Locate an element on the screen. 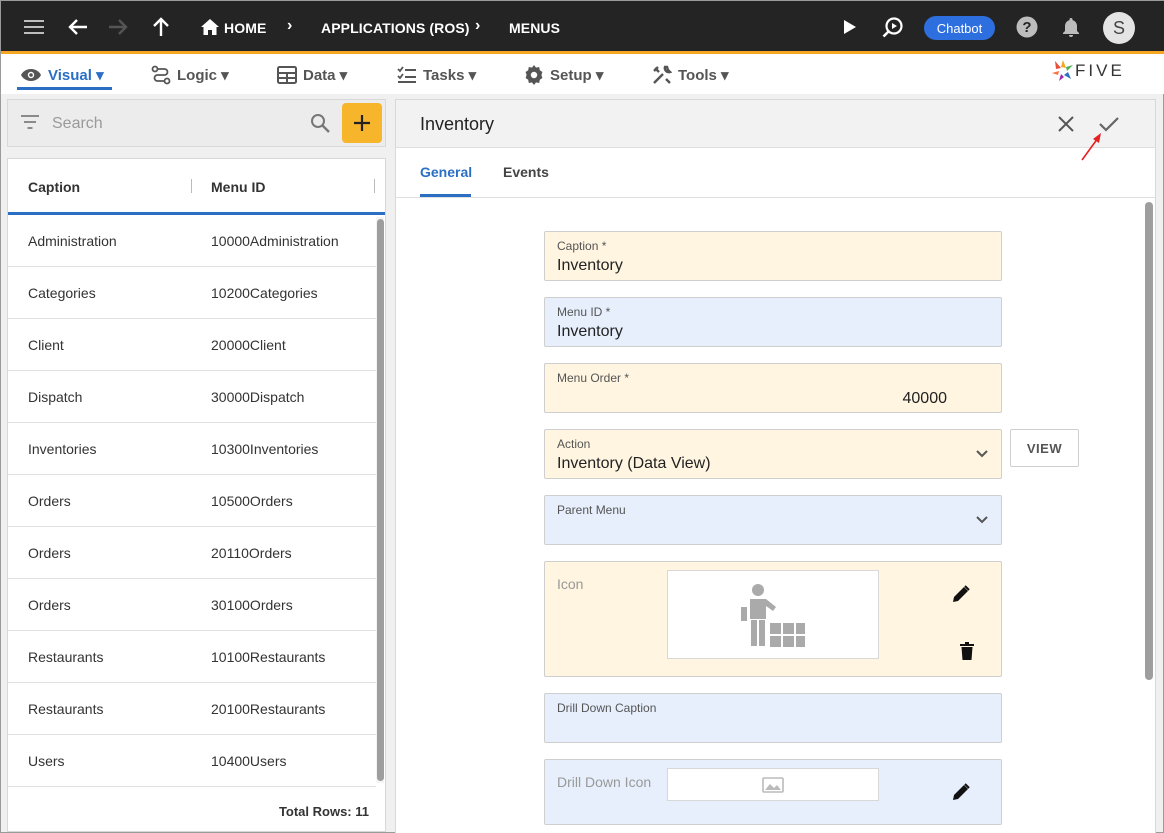  table-row: Client 20000Client is located at coordinates (192, 345).